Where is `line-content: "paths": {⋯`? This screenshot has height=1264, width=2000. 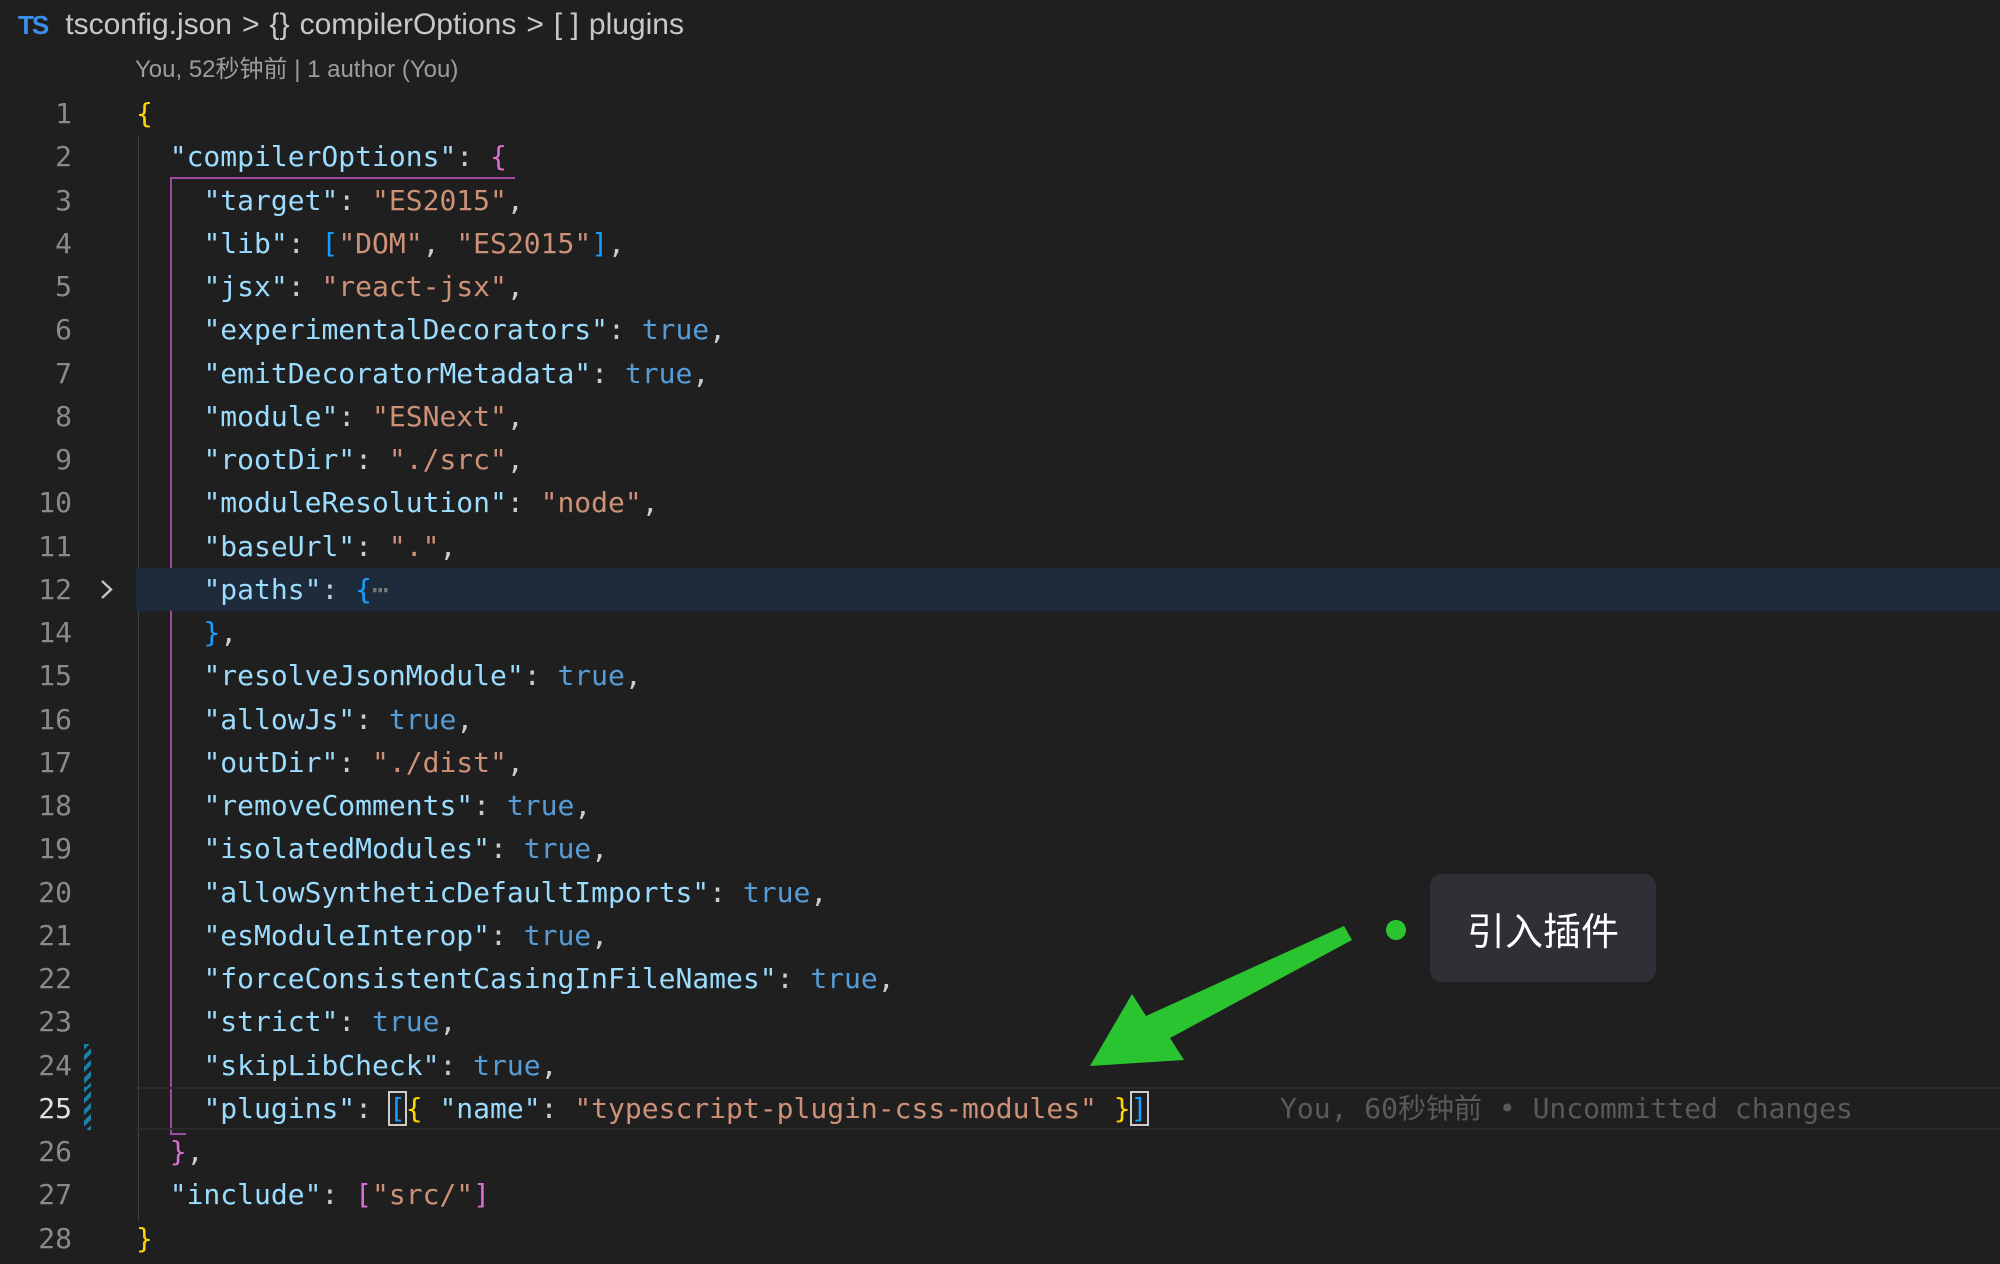
line-content: "paths": {⋯ is located at coordinates (296, 589).